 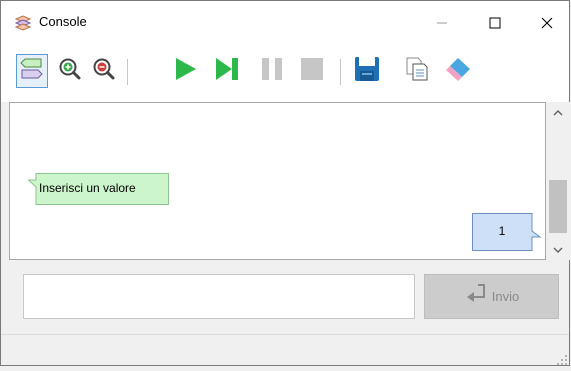 What do you see at coordinates (502, 231) in the screenshot?
I see `value-text: 1` at bounding box center [502, 231].